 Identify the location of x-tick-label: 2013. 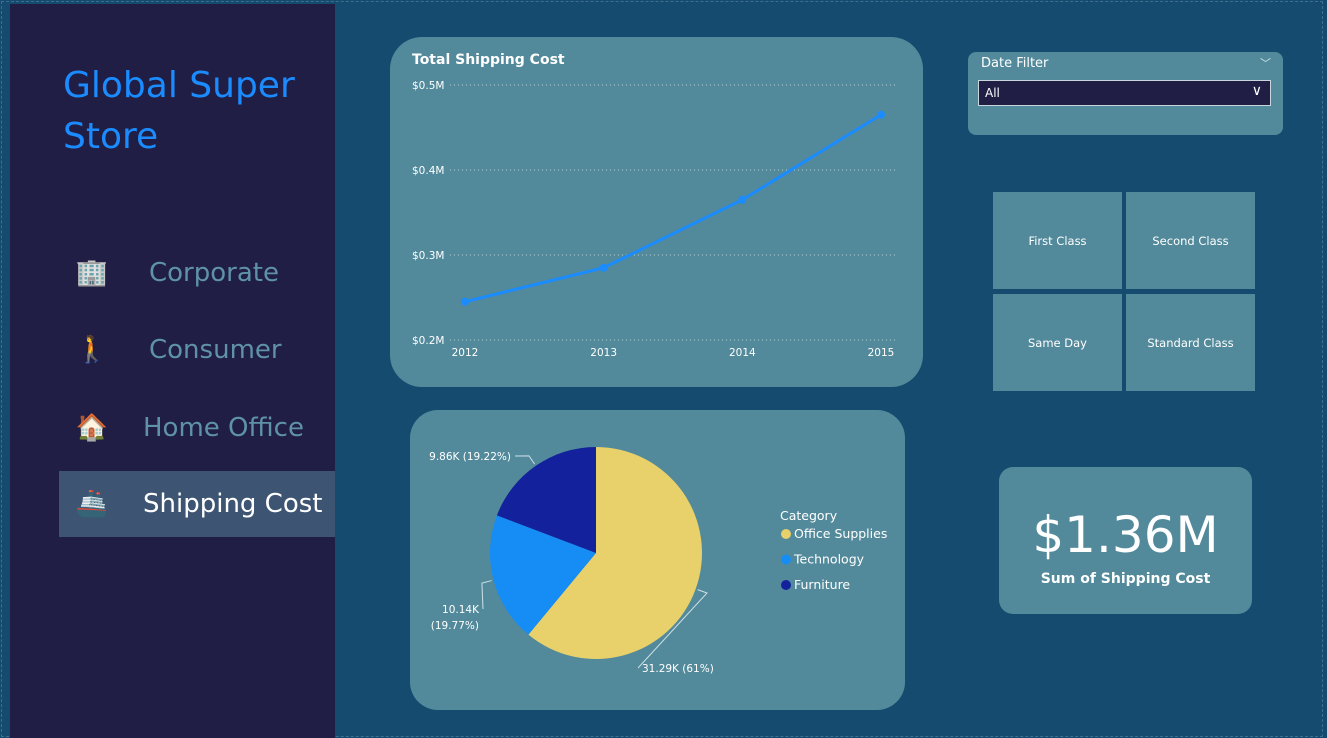
(603, 353).